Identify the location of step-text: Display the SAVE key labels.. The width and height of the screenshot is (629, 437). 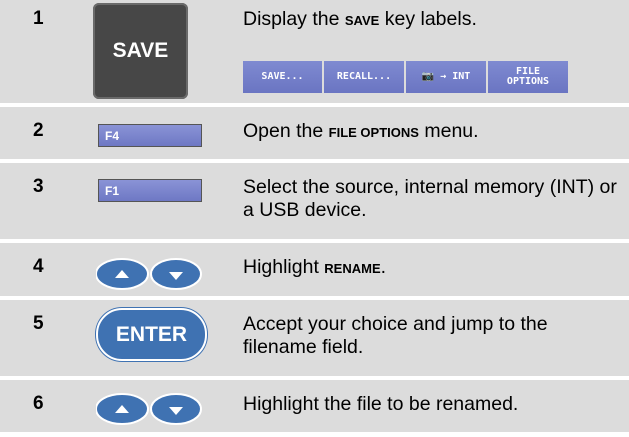
(433, 20).